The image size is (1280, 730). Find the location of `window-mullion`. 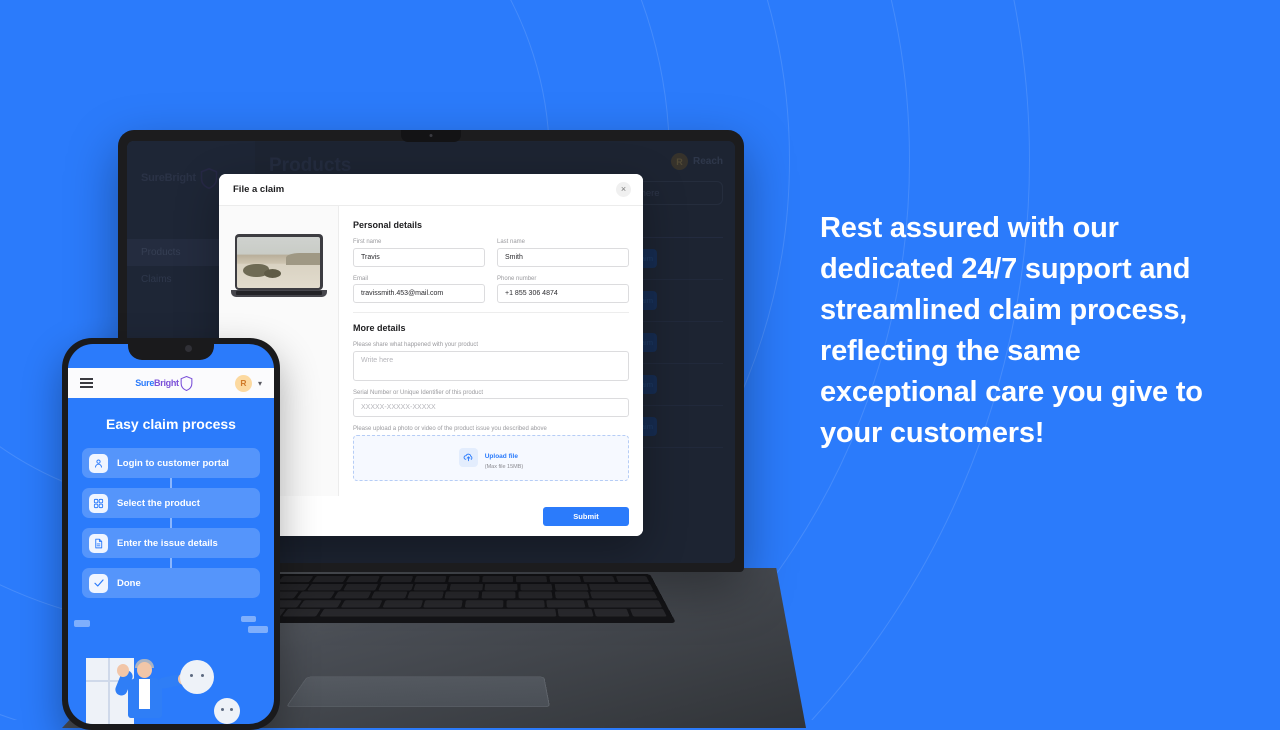

window-mullion is located at coordinates (109, 691).